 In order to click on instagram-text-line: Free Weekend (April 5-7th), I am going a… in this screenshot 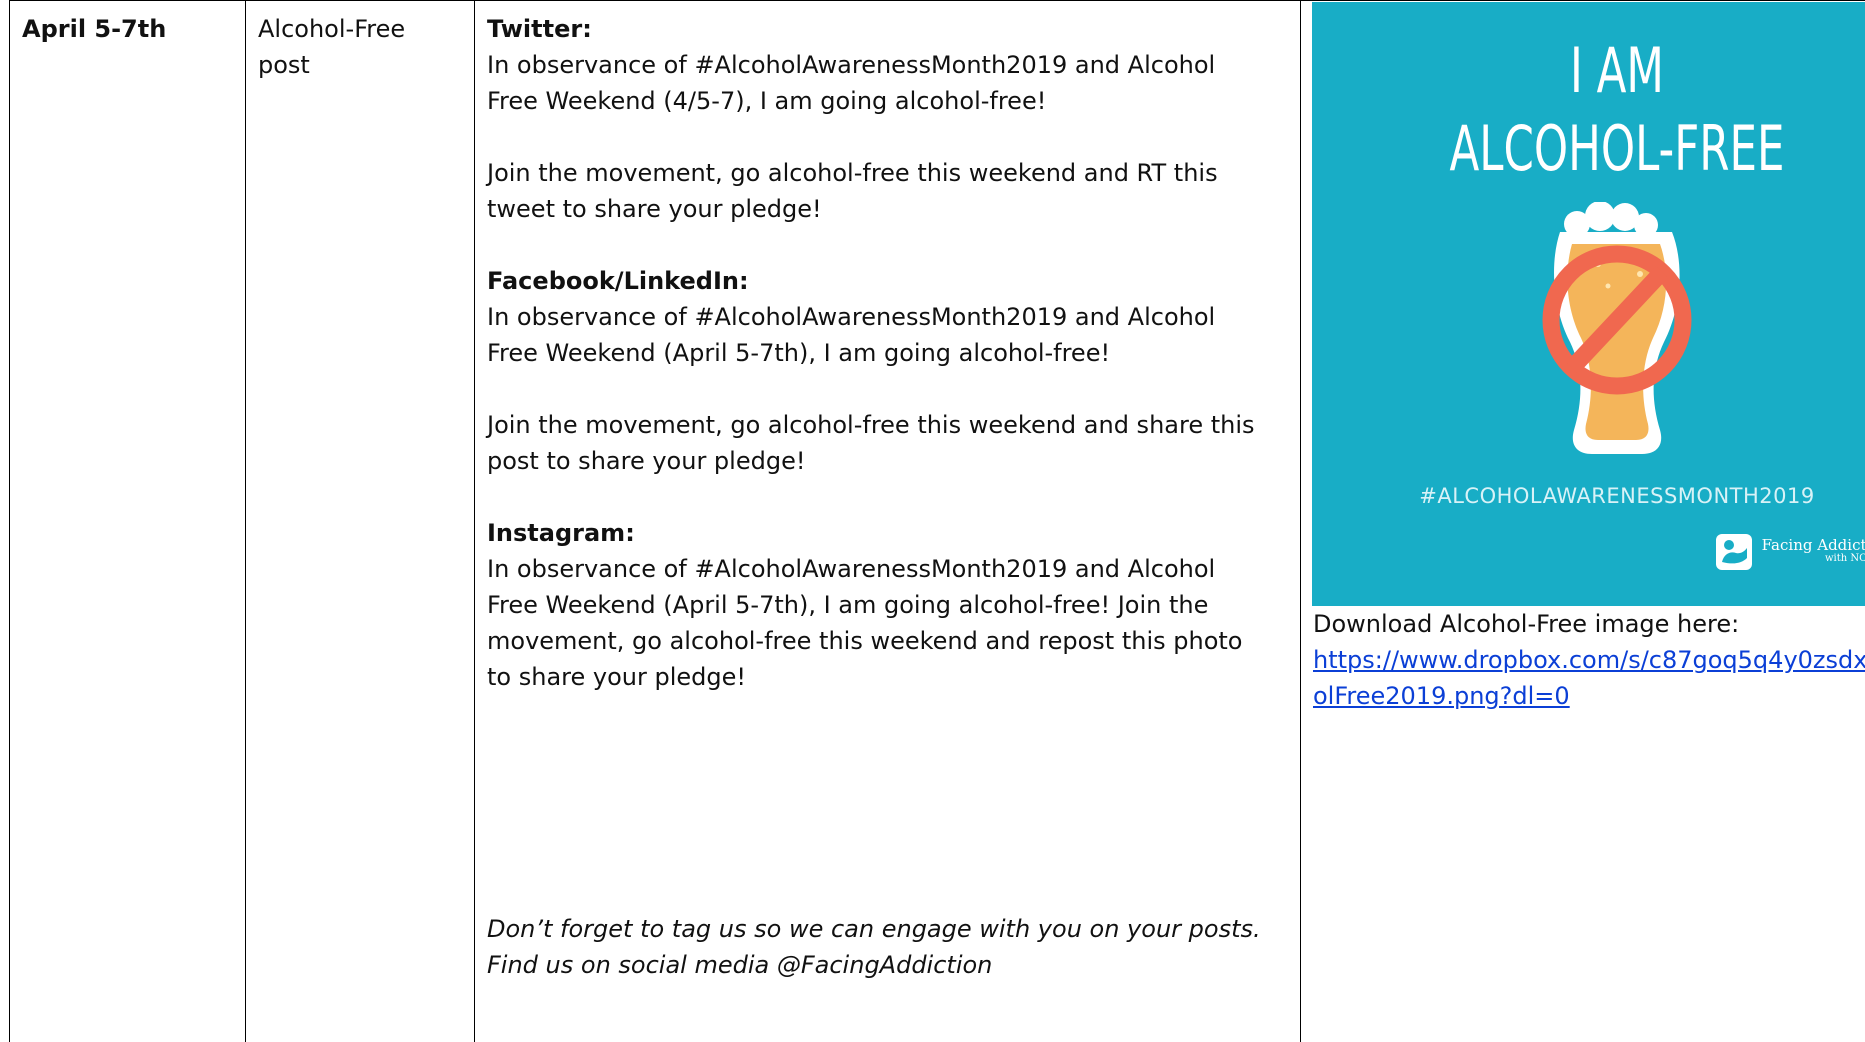, I will do `click(848, 605)`.